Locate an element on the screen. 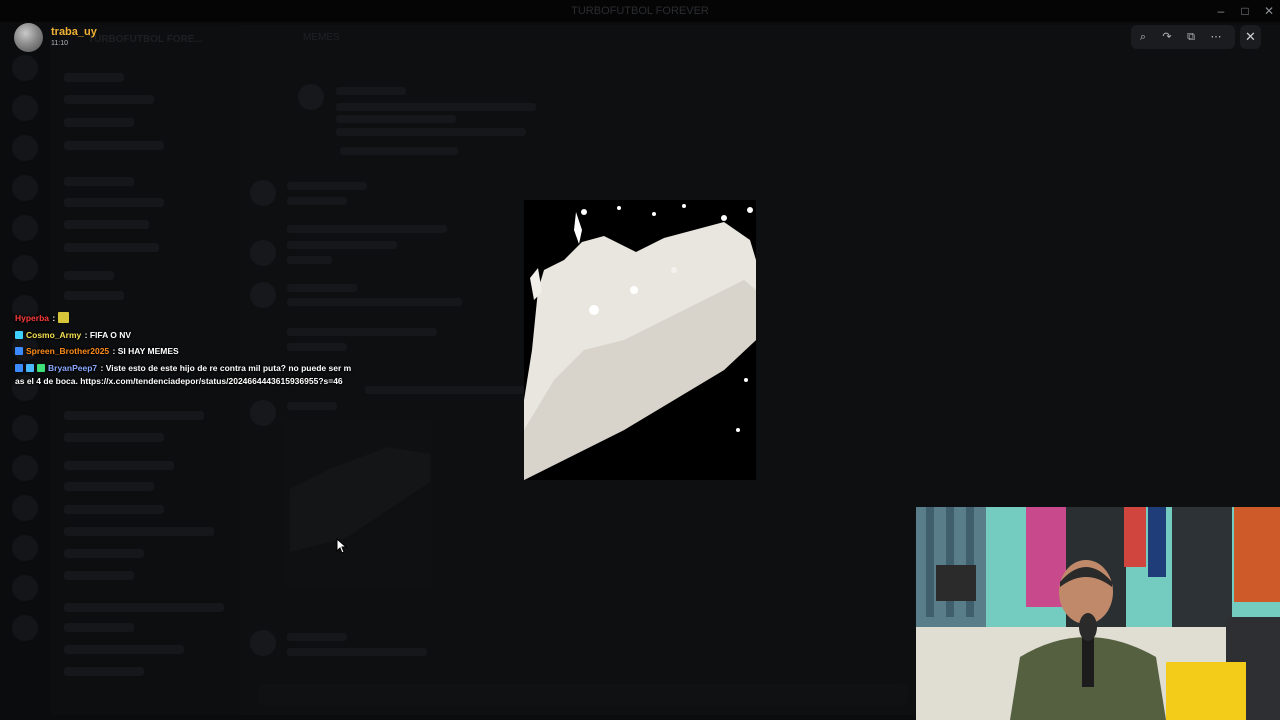 The image size is (1280, 720). window-titlebar: TURBOFUTBOL FOREVER – □ ✕ is located at coordinates (640, 11).